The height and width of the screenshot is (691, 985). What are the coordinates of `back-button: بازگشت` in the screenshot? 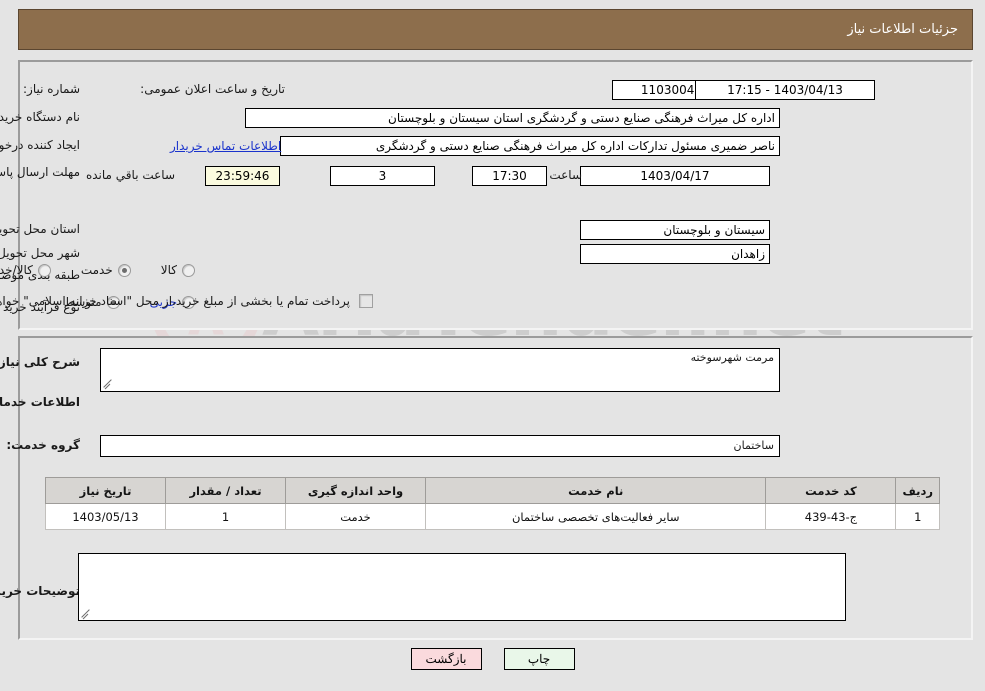 It's located at (446, 659).